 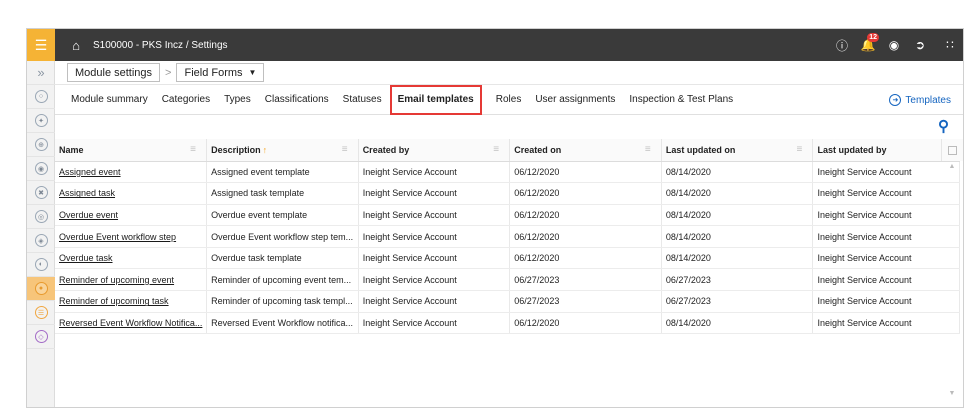 What do you see at coordinates (41, 73) in the screenshot?
I see `expand-rail-icon: »` at bounding box center [41, 73].